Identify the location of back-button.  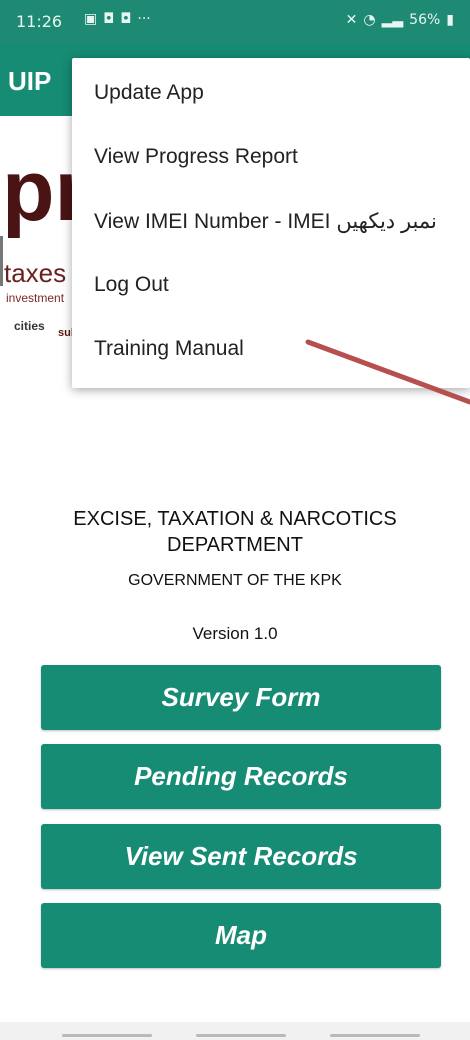
(375, 1035).